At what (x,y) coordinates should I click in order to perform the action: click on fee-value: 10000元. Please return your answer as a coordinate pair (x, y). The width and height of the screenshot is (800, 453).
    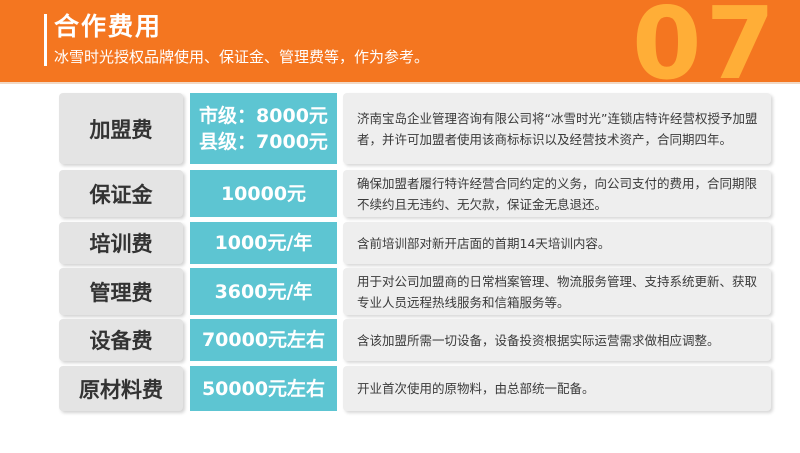
    Looking at the image, I should click on (263, 193).